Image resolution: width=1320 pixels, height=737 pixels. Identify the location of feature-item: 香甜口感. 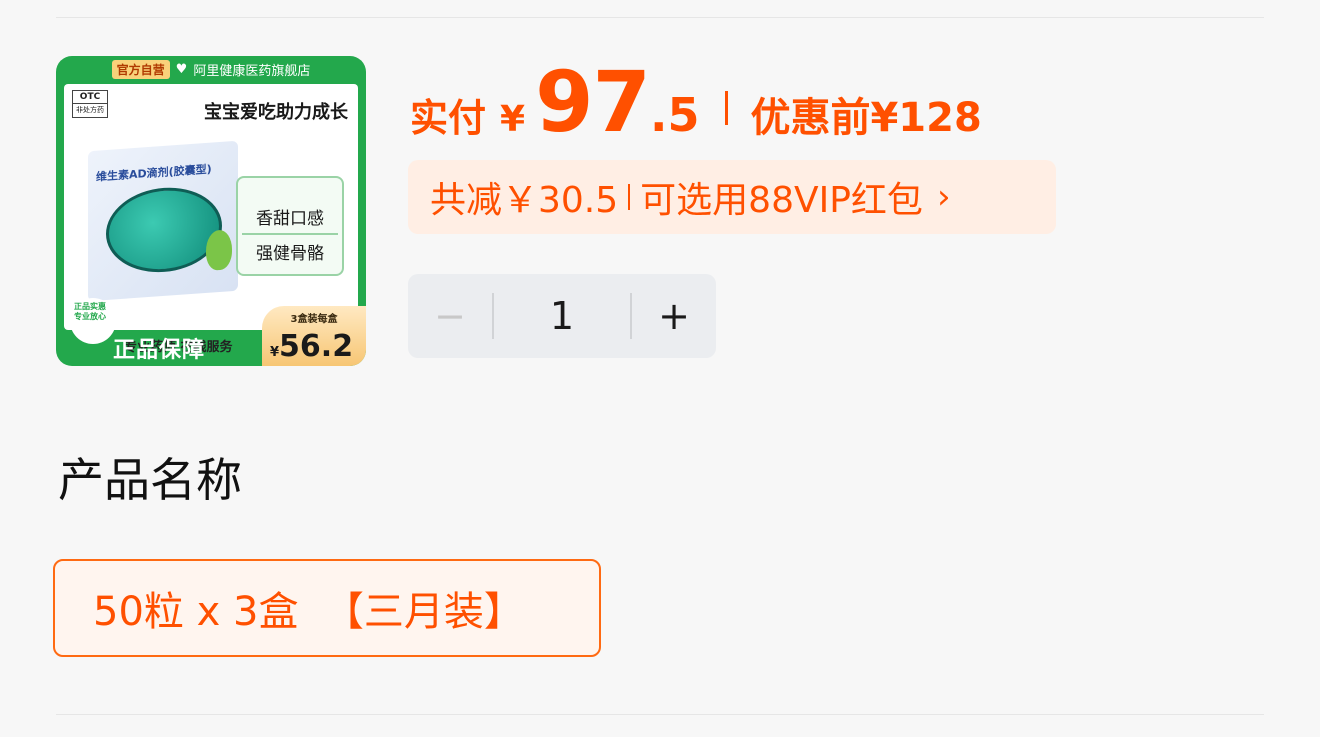
(290, 219).